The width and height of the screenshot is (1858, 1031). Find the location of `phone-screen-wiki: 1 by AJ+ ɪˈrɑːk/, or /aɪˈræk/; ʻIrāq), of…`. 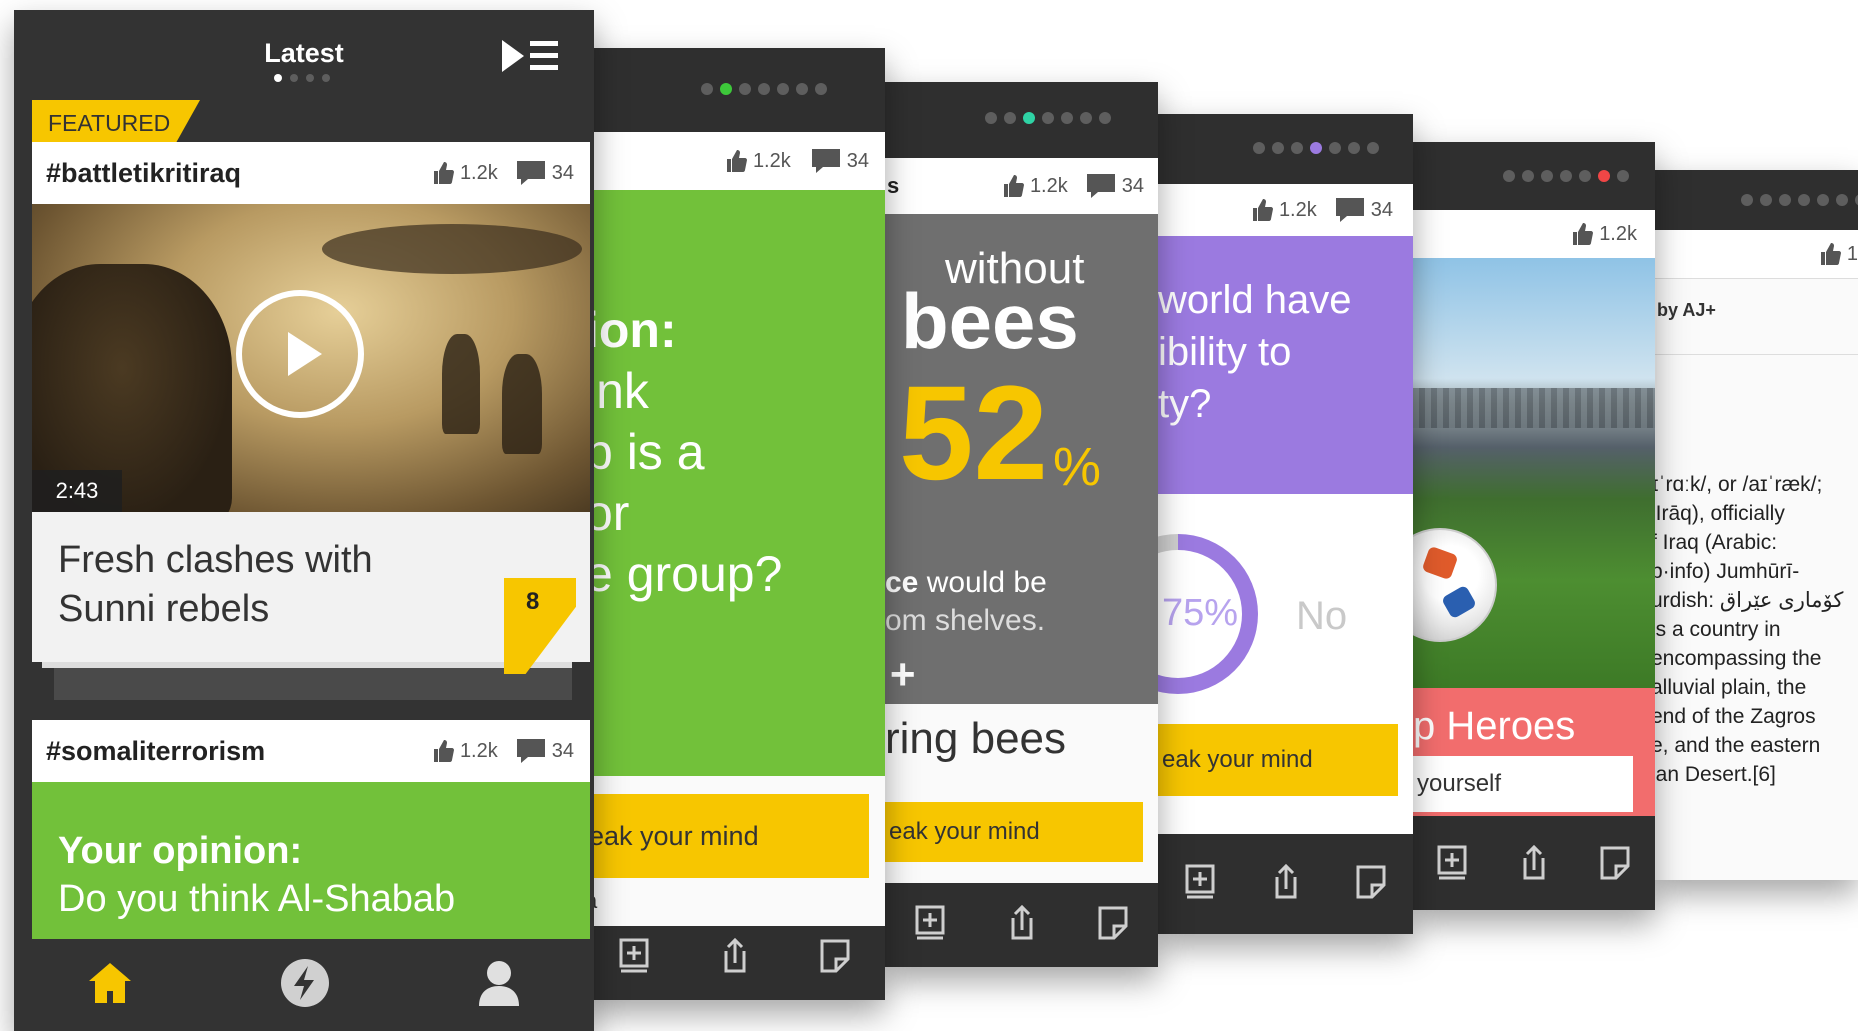

phone-screen-wiki: 1 by AJ+ ɪˈrɑːk/, or /aɪˈræk/; ʻIrāq), of… is located at coordinates (1756, 525).